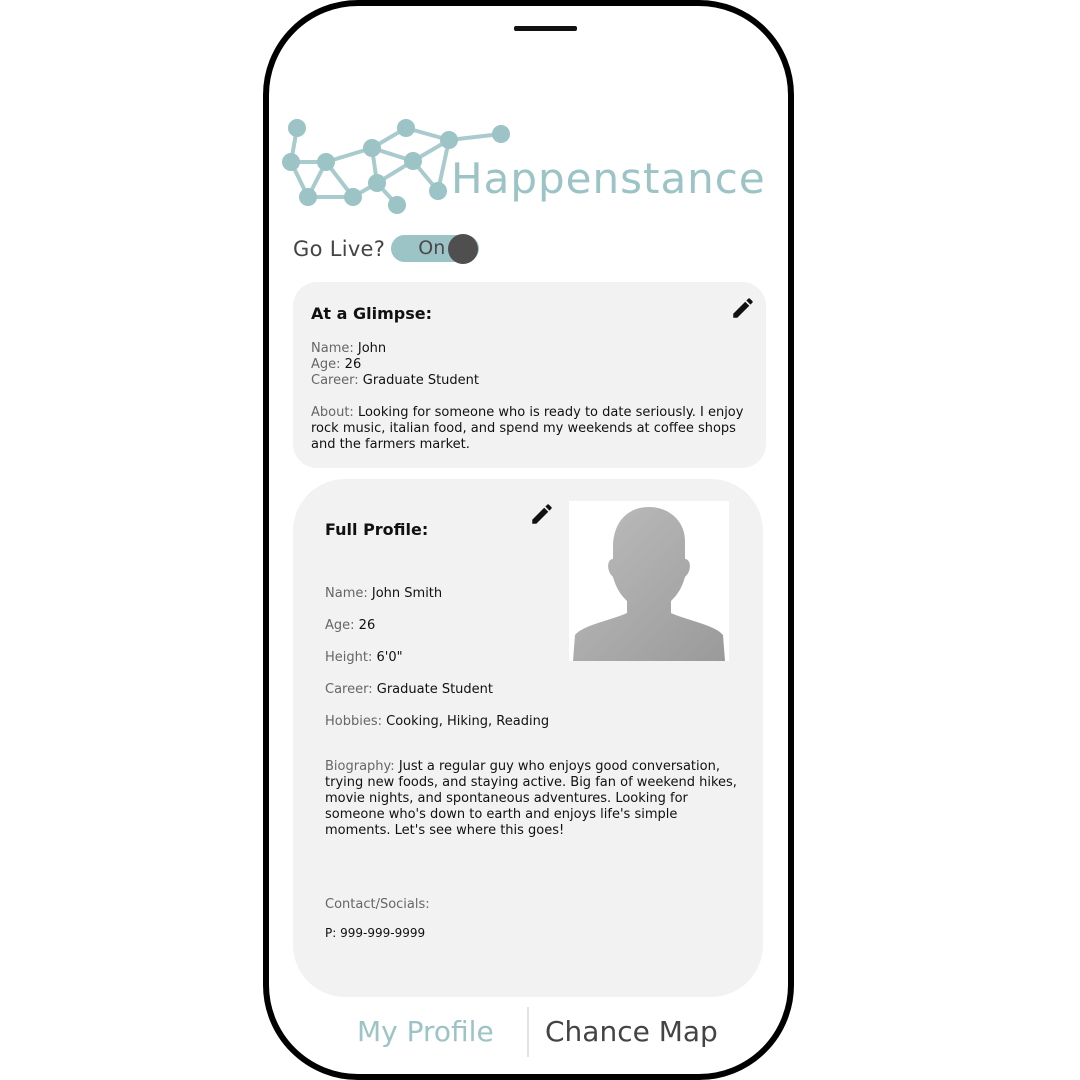 Image resolution: width=1080 pixels, height=1080 pixels. I want to click on profile-career-row: Career: Graduate Student, so click(409, 689).